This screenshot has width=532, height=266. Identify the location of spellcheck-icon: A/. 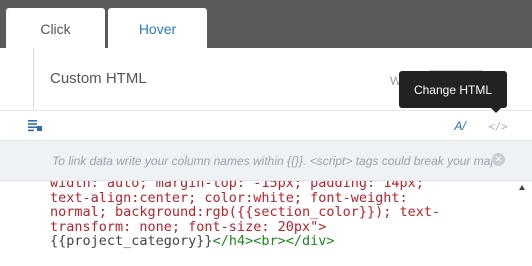
(460, 126).